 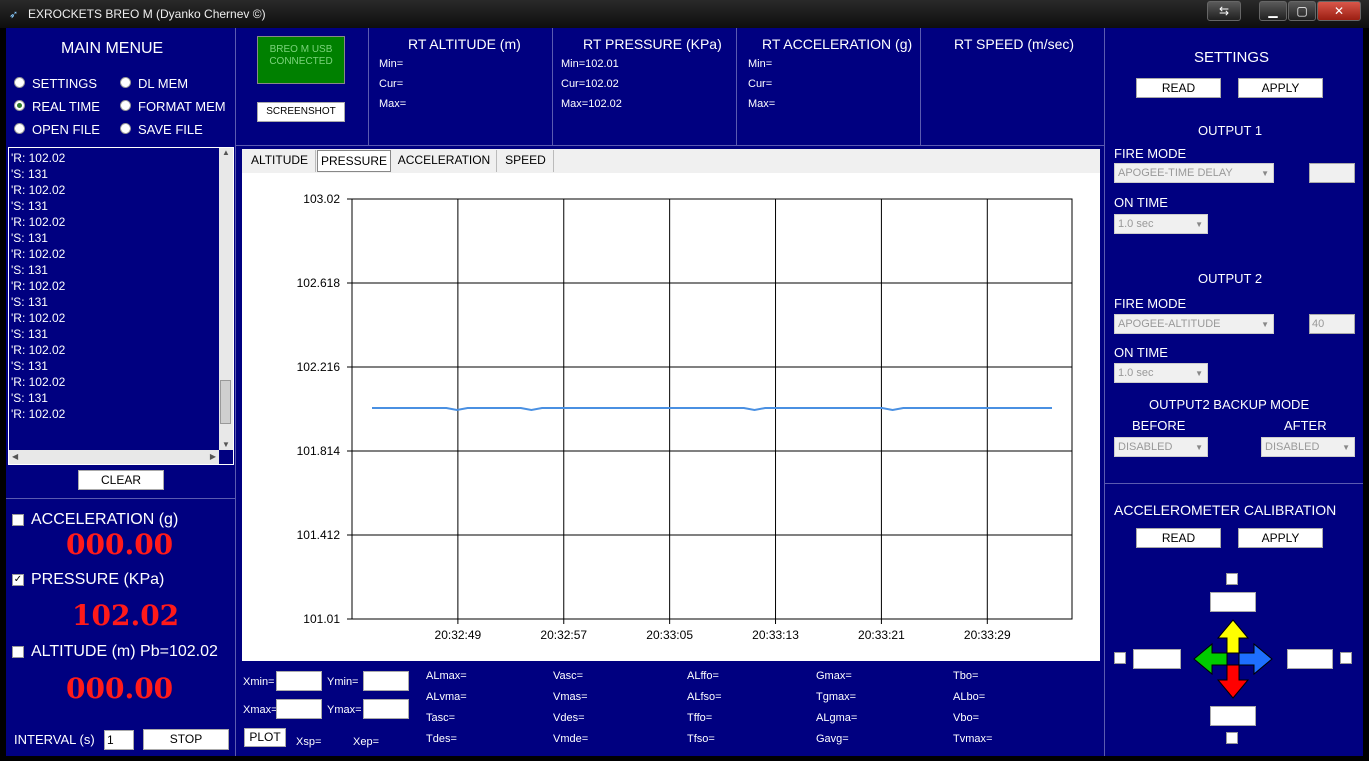 What do you see at coordinates (125, 105) in the screenshot?
I see `radio-format-mem` at bounding box center [125, 105].